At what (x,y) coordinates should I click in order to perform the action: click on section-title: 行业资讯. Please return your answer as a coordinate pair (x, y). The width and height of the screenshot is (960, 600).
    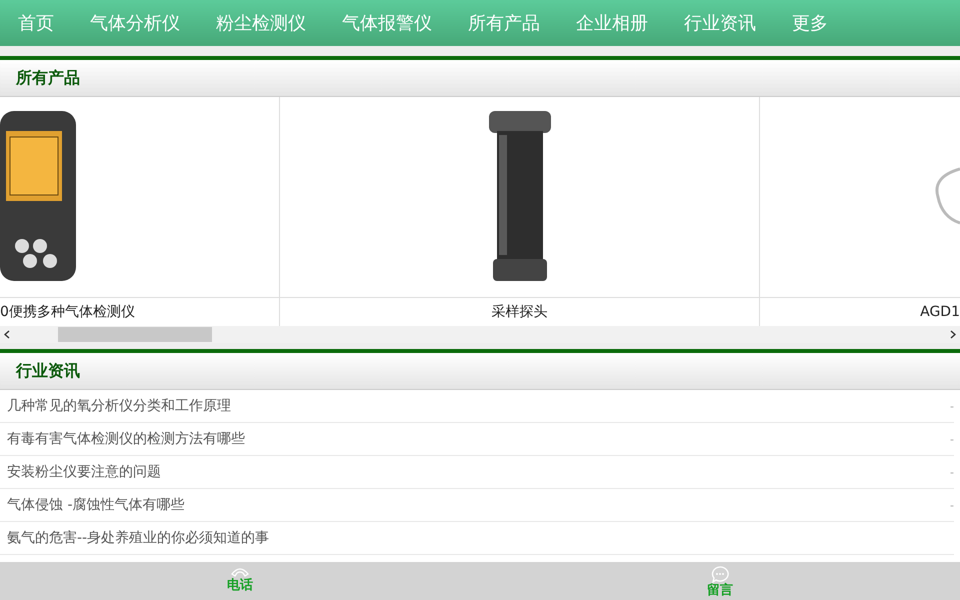
    Looking at the image, I should click on (48, 371).